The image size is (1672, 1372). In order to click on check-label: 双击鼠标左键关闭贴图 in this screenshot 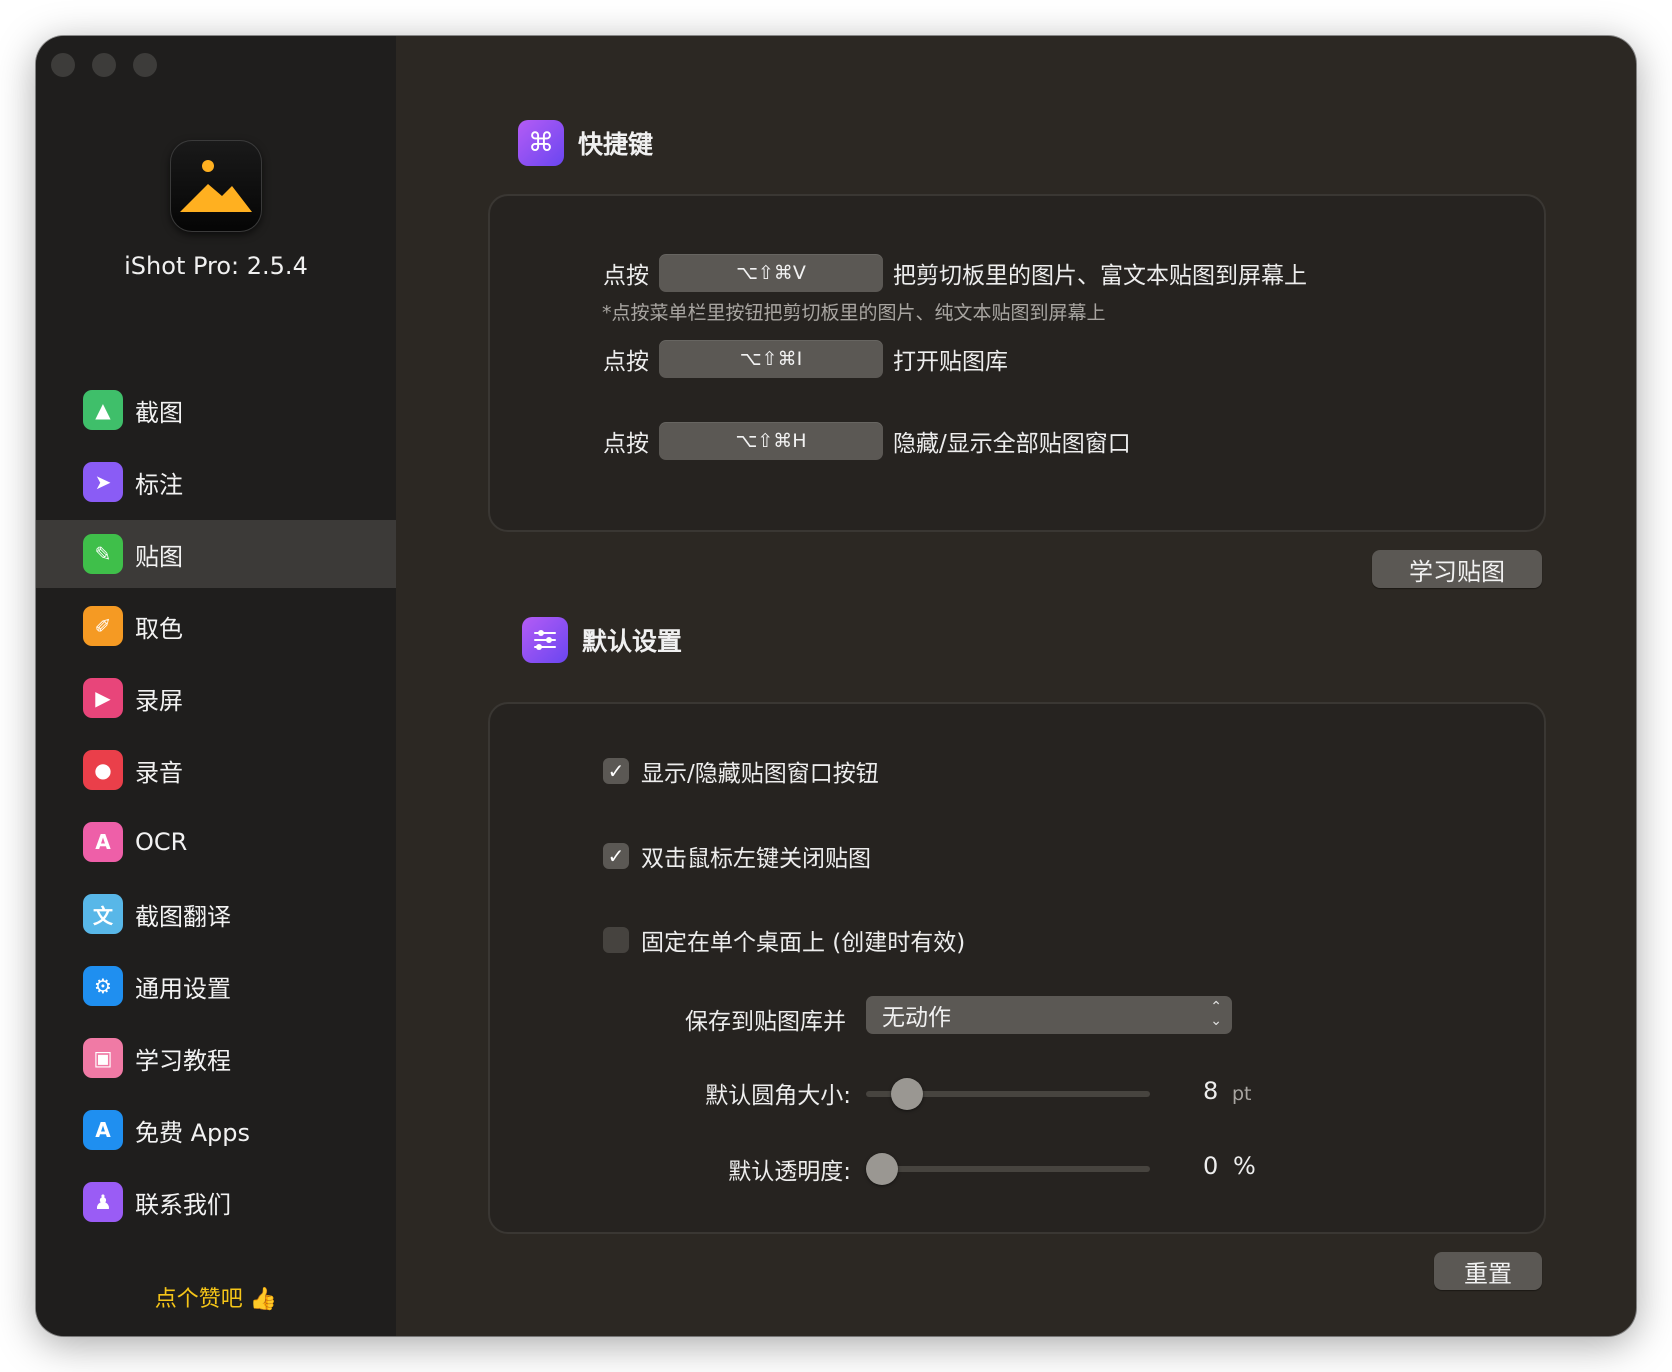, I will do `click(756, 859)`.